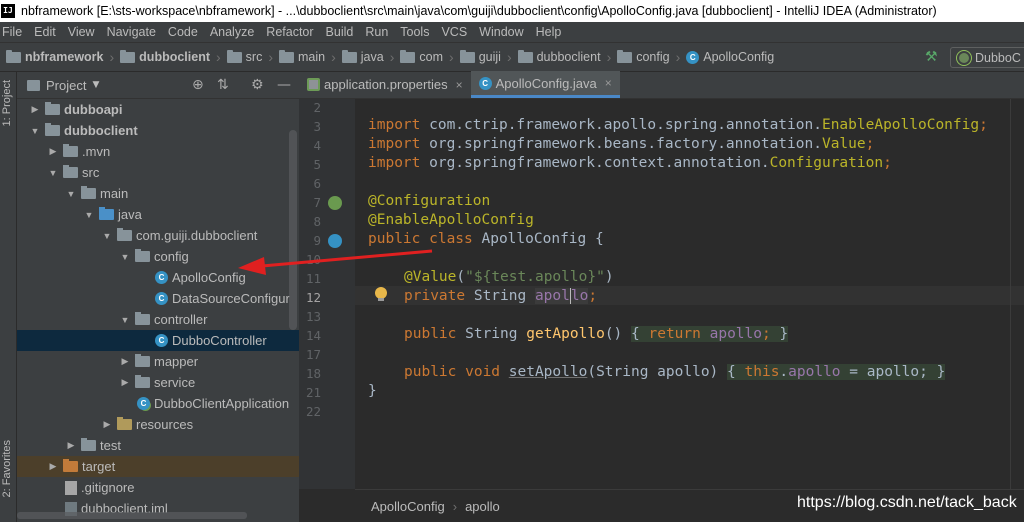  Describe the element at coordinates (158, 445) in the screenshot. I see `tree-item-test: ▶ test` at that location.